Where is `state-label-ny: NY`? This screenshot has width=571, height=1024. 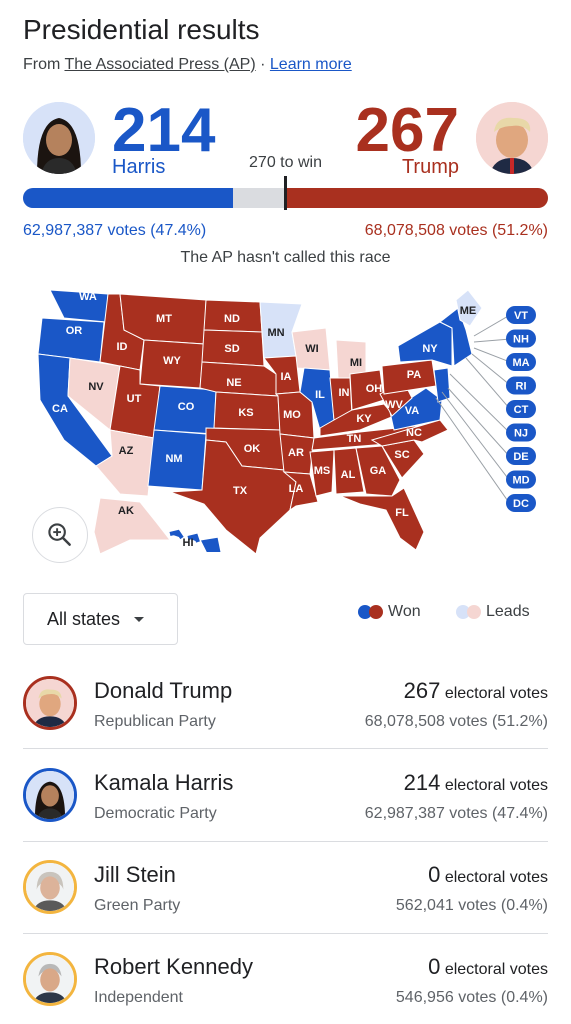
state-label-ny: NY is located at coordinates (430, 349).